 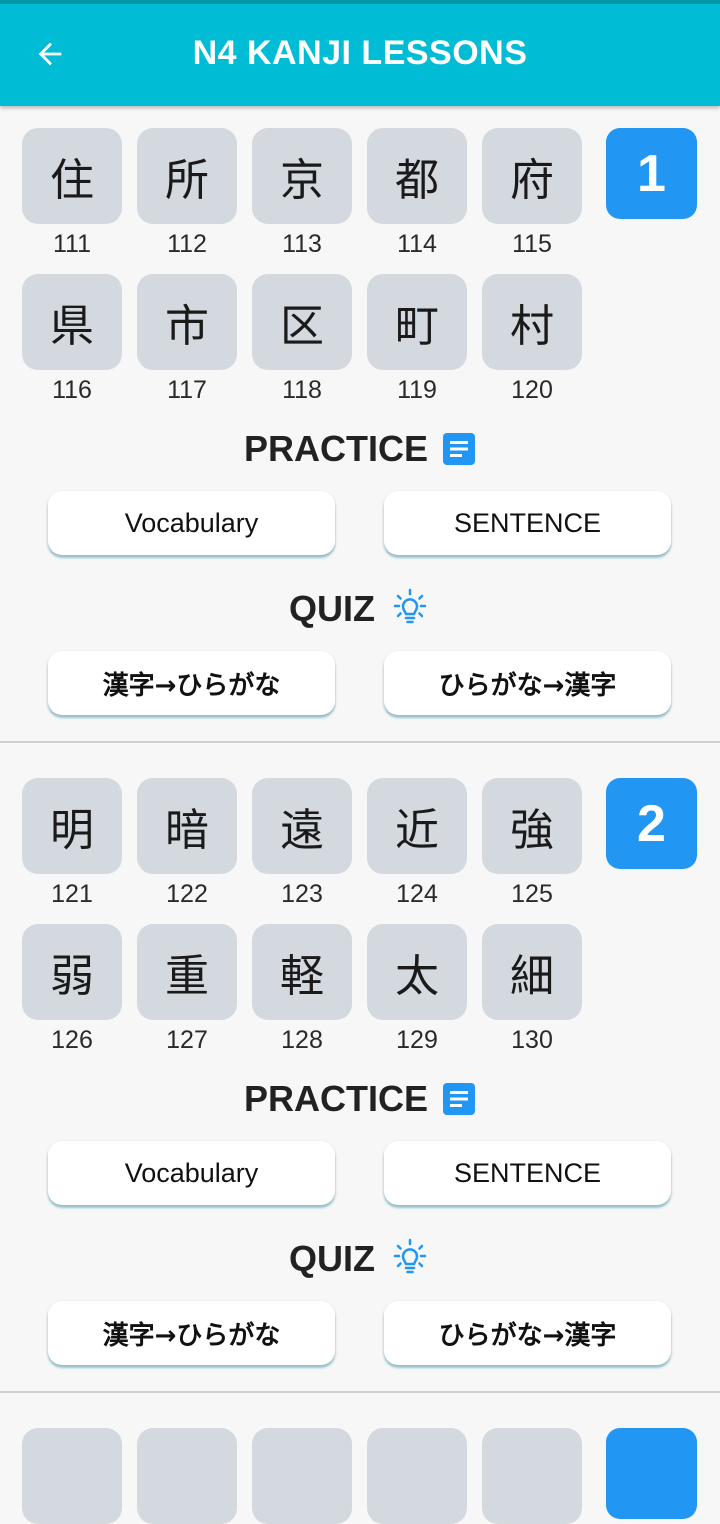 What do you see at coordinates (417, 972) in the screenshot?
I see `kanji-tile: 太` at bounding box center [417, 972].